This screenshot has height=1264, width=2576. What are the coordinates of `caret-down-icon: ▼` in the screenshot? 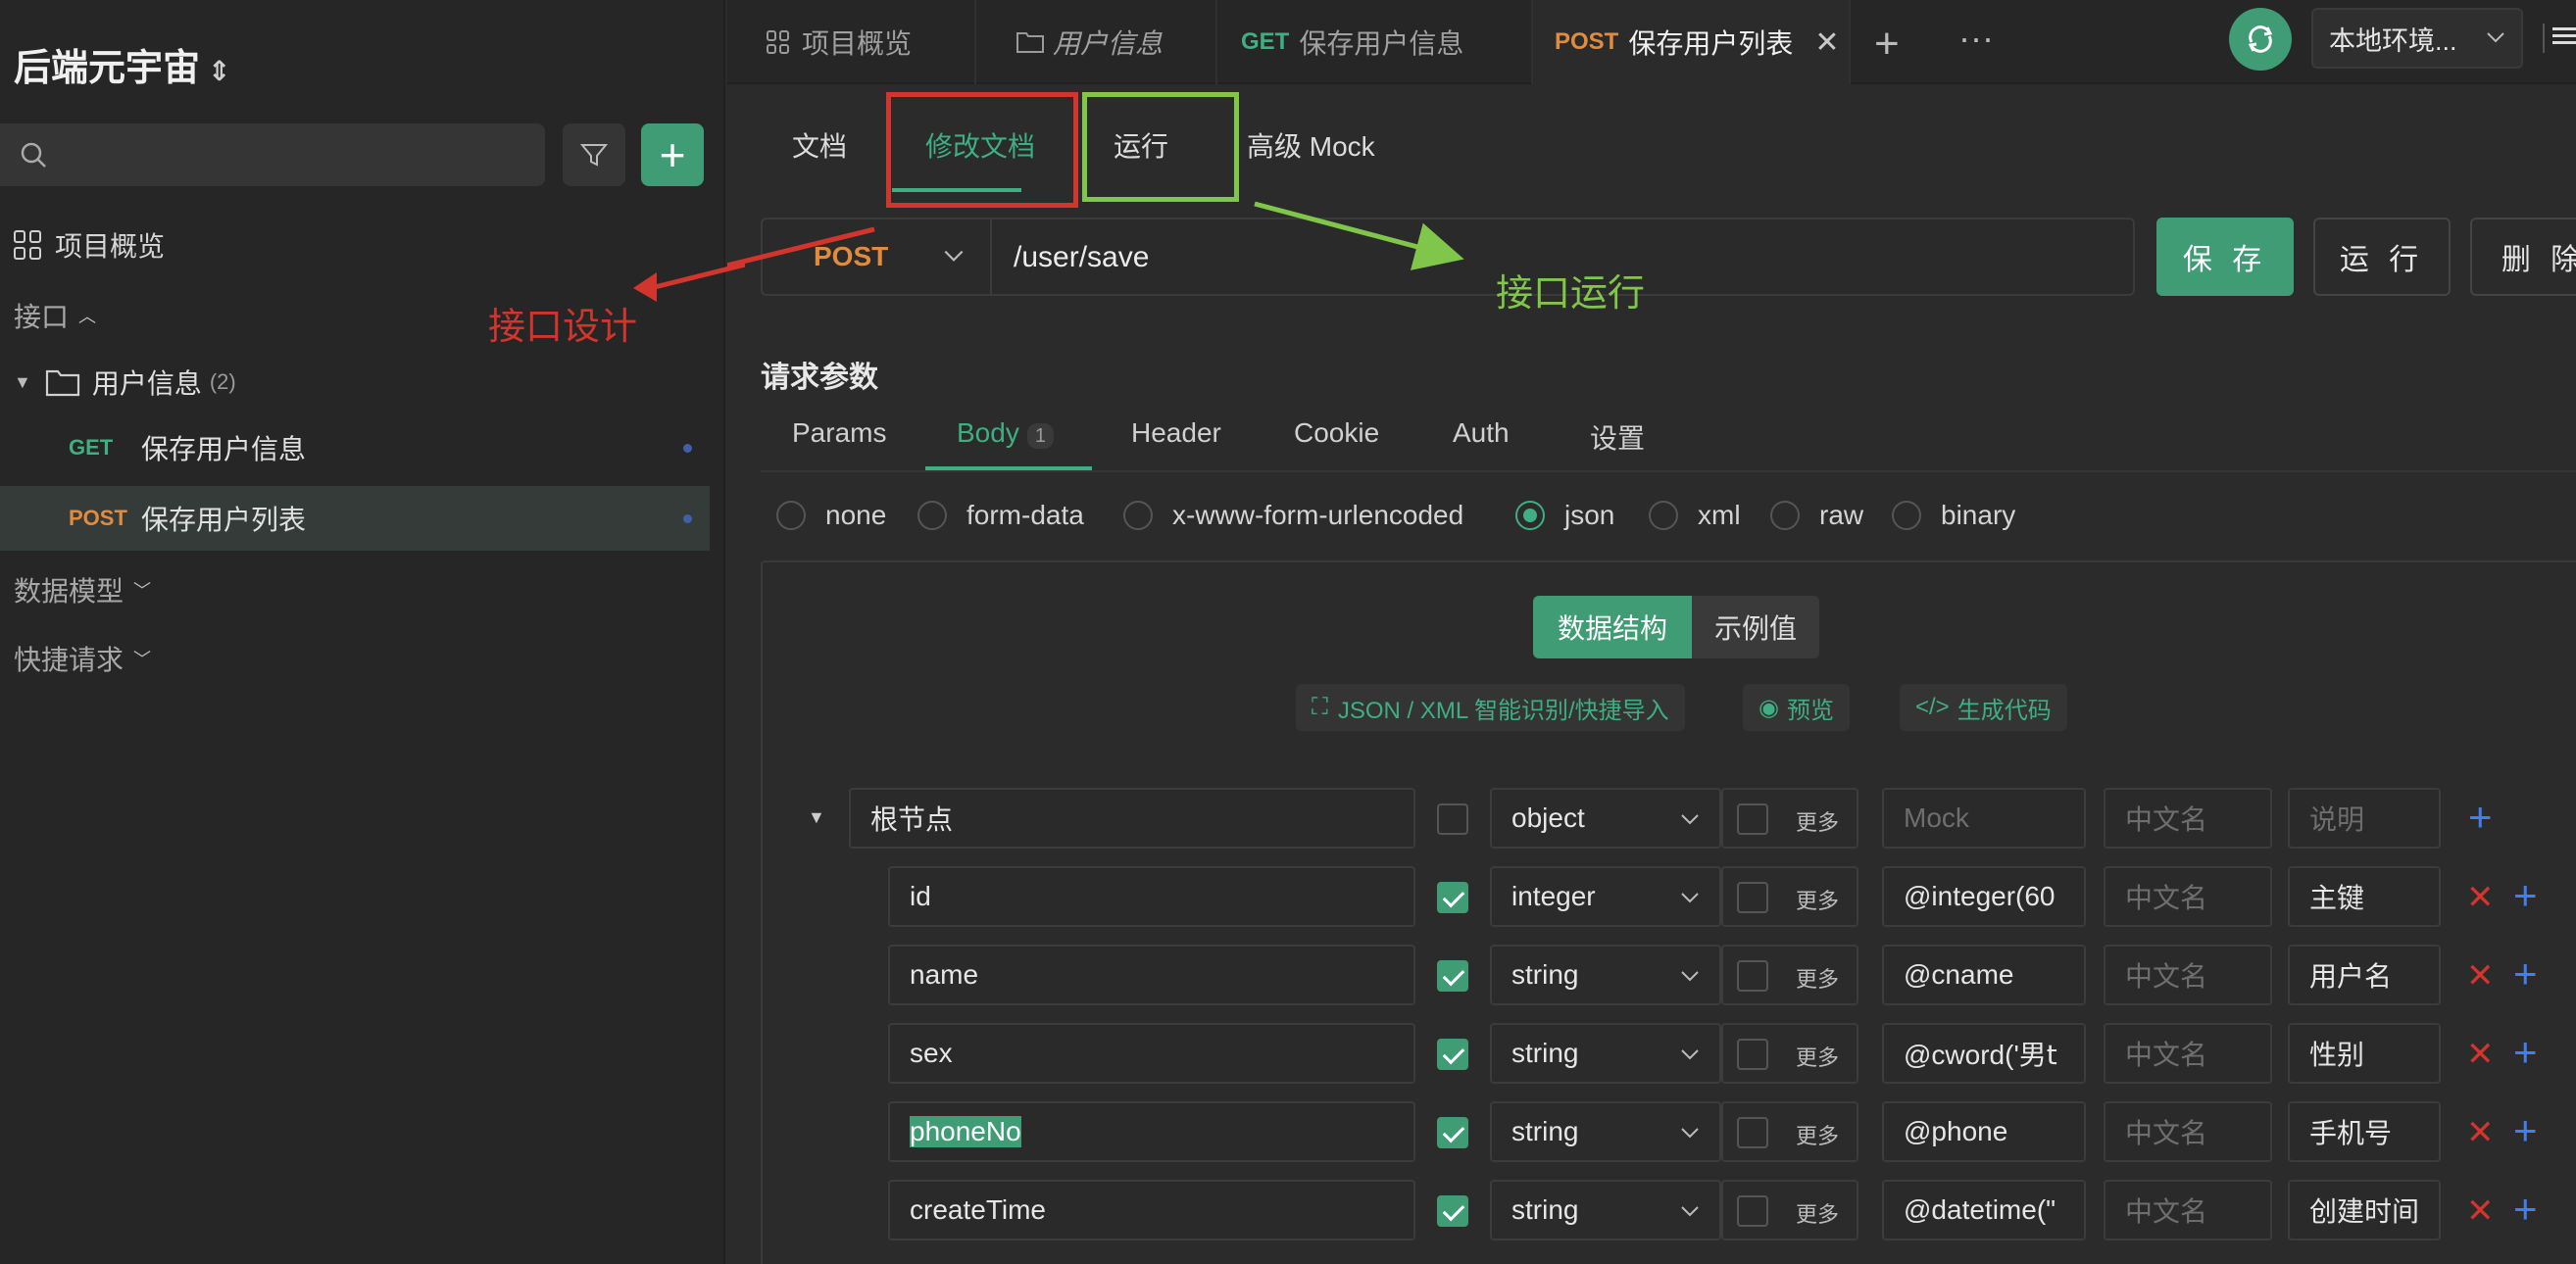 It's located at (816, 818).